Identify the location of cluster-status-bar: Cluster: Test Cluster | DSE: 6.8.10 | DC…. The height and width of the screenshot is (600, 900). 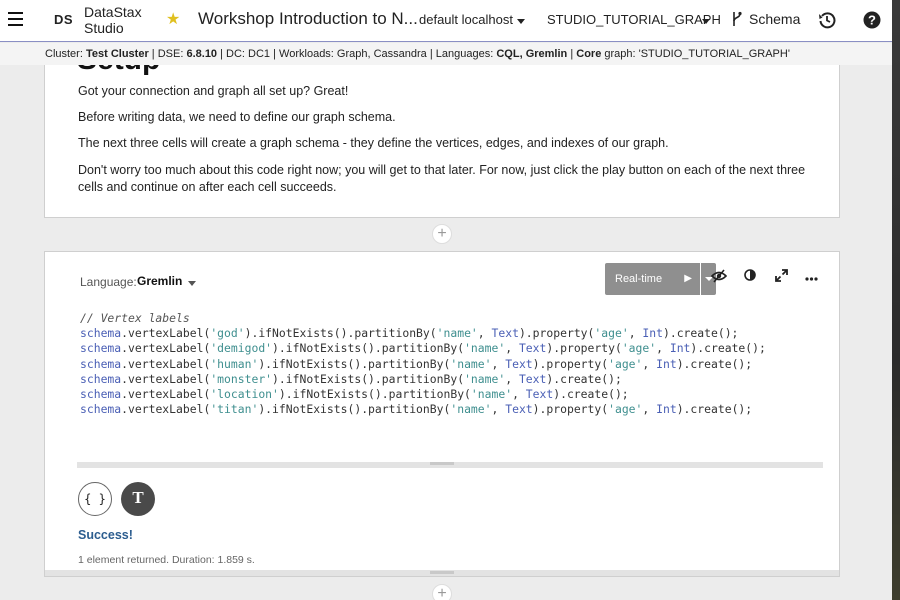
(450, 54).